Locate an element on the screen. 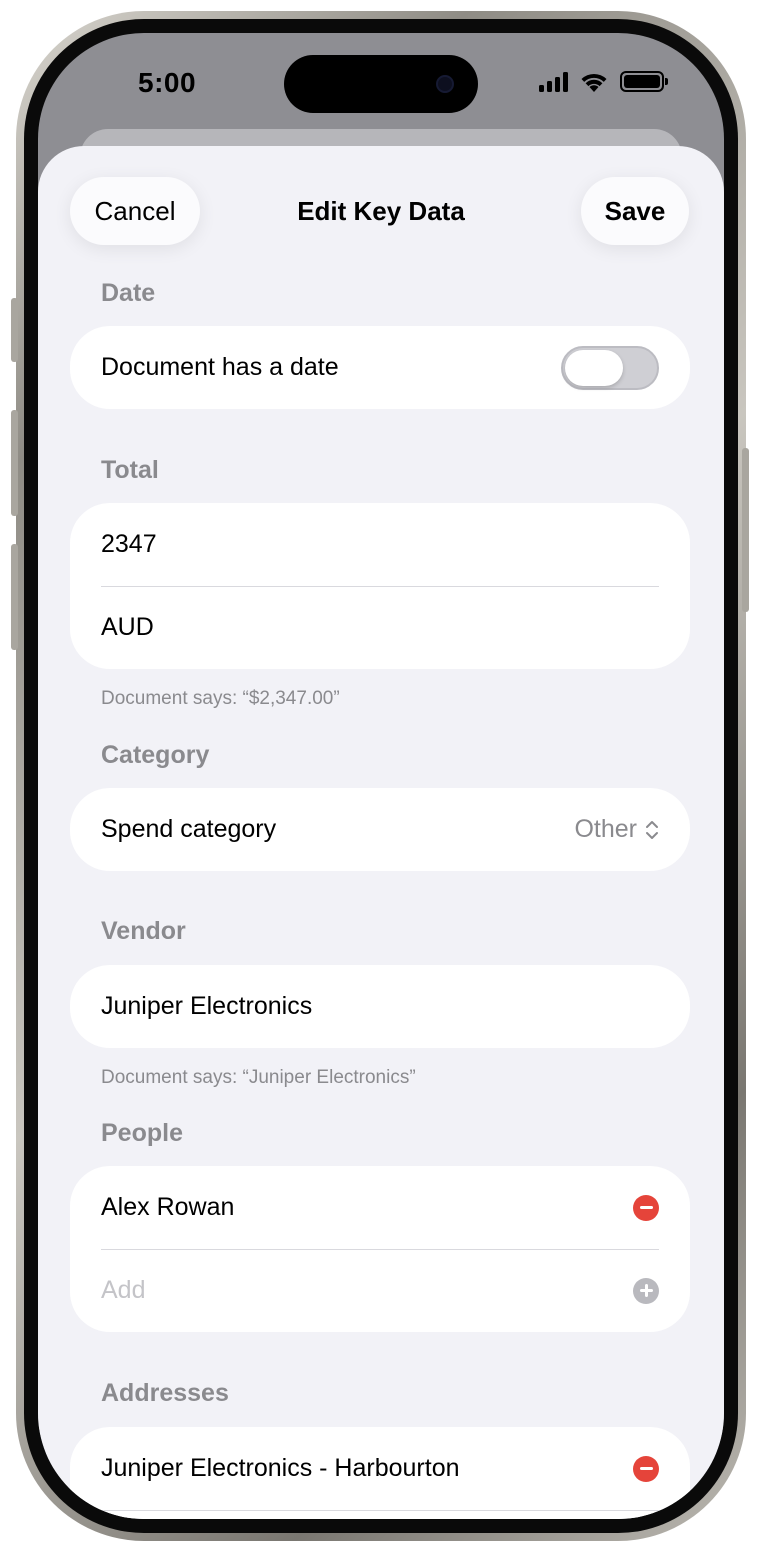 Image resolution: width=760 pixels, height=1551 pixels. section-header-addresses: Addresses is located at coordinates (165, 1393).